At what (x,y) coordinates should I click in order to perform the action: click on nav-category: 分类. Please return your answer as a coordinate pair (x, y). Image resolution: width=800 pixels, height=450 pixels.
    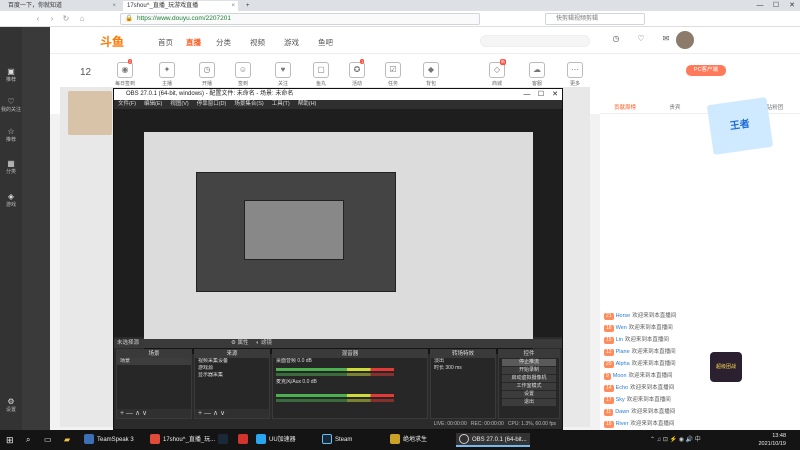
    Looking at the image, I should click on (223, 42).